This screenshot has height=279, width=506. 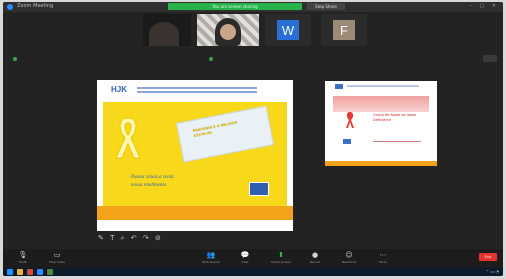 I want to click on zoom-logo-icon, so click(x=10, y=7).